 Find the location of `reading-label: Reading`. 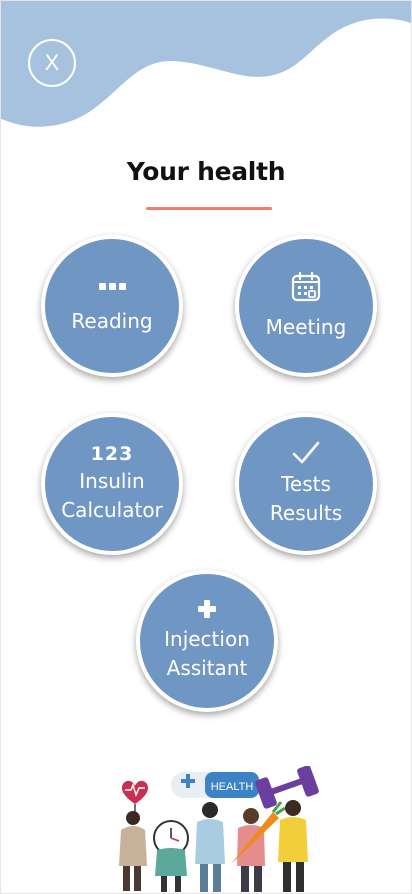

reading-label: Reading is located at coordinates (112, 320).